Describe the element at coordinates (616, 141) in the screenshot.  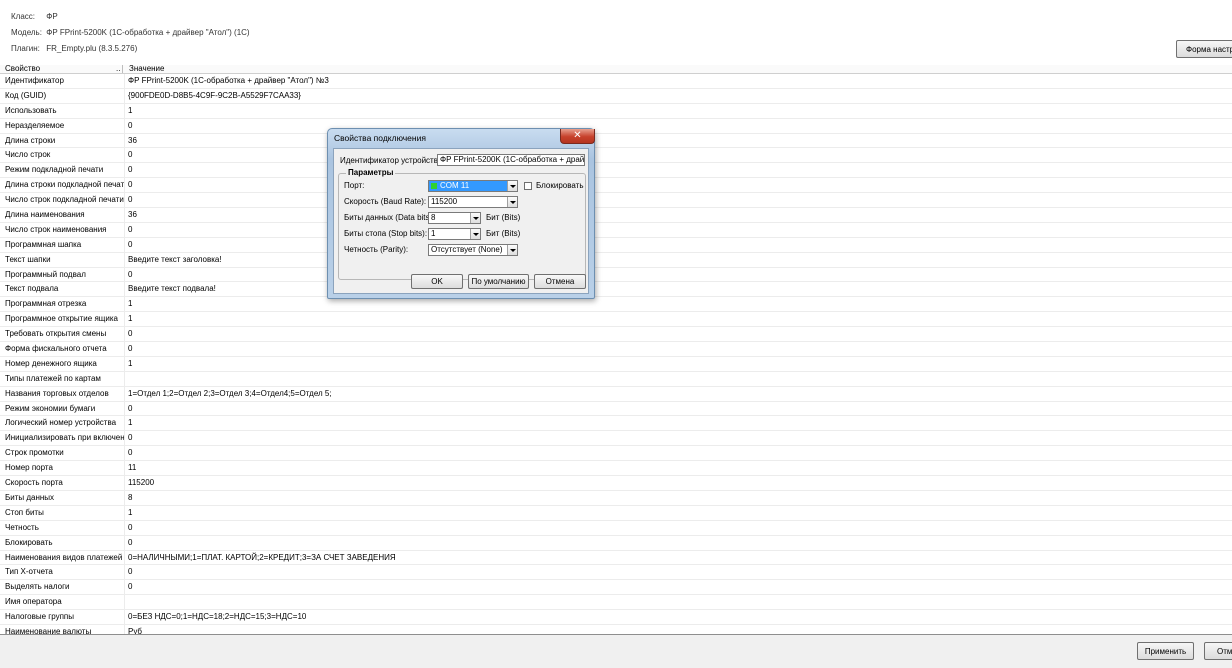
I see `table-row: Длина строки 36` at that location.